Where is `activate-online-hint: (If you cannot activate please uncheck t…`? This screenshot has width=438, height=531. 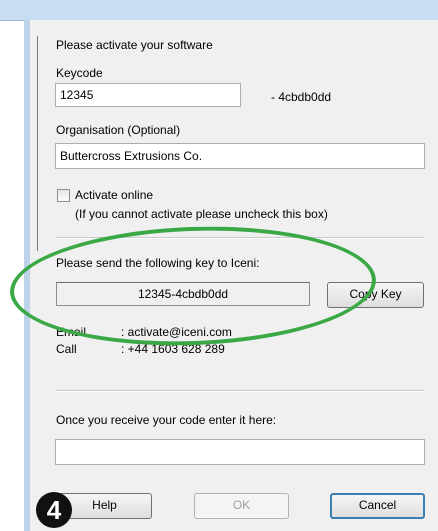
activate-online-hint: (If you cannot activate please uncheck t… is located at coordinates (201, 214).